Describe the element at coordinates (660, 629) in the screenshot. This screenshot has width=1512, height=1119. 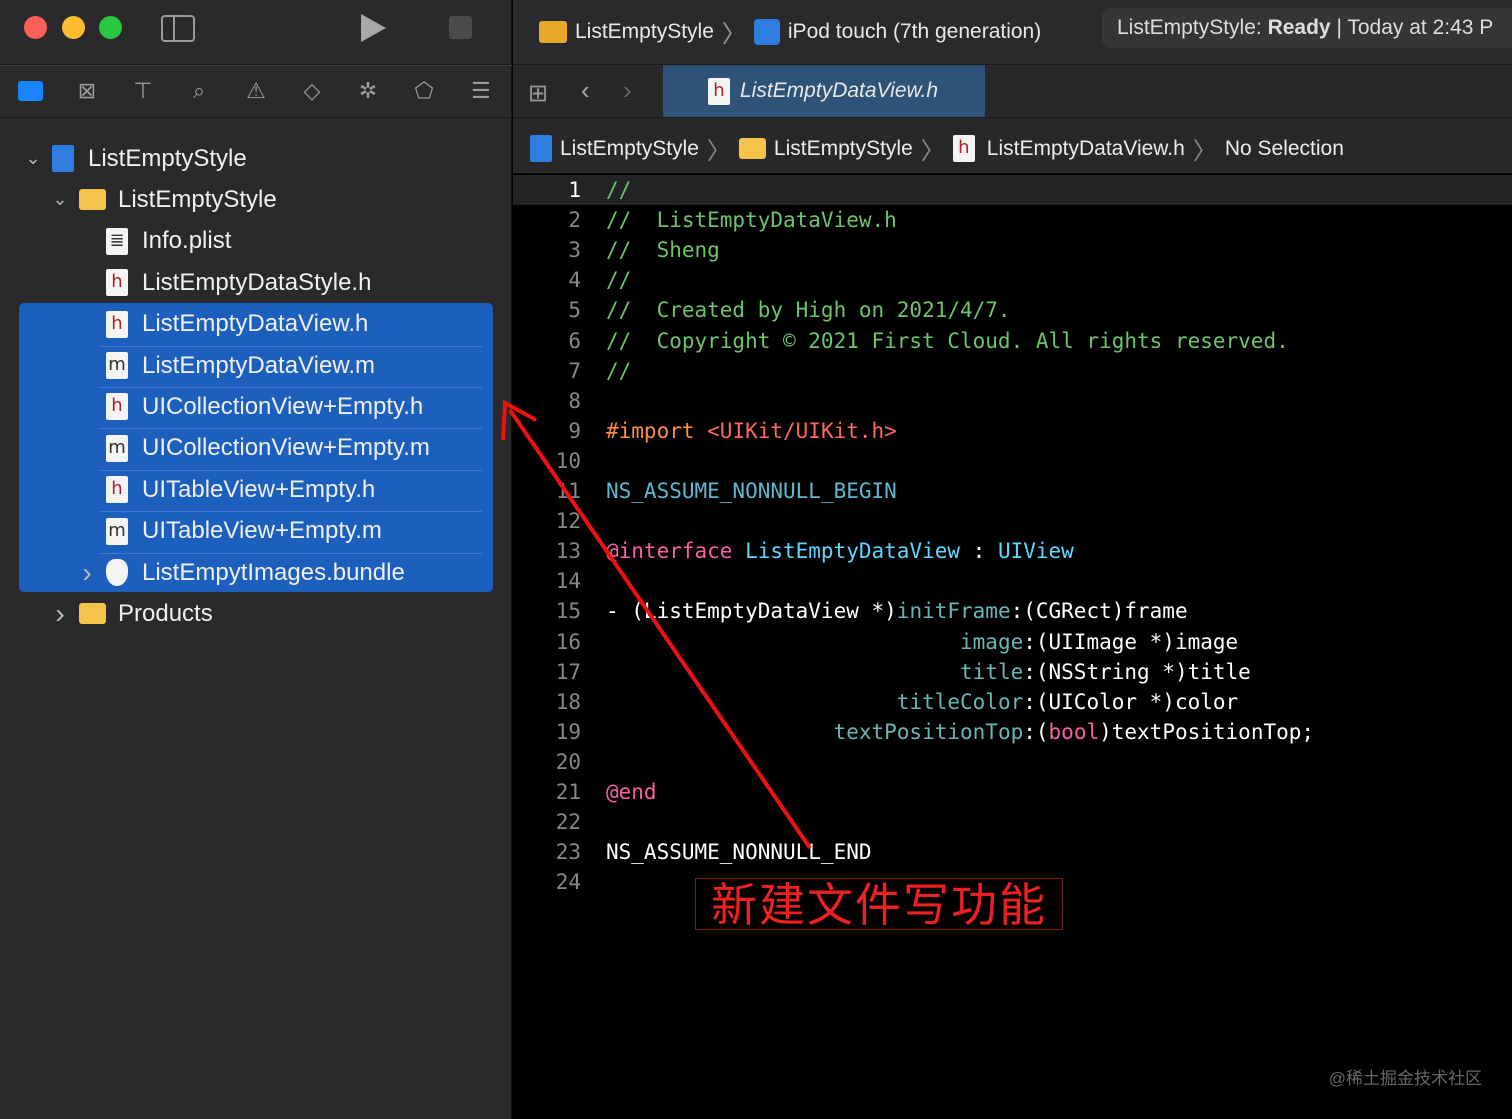
I see `arrow-line` at that location.